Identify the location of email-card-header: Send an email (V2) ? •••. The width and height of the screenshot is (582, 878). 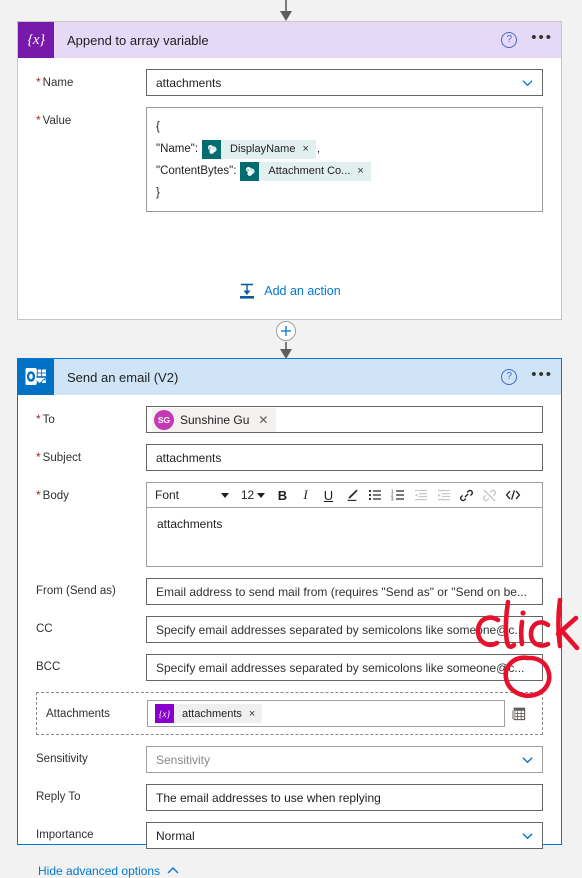
(289, 377).